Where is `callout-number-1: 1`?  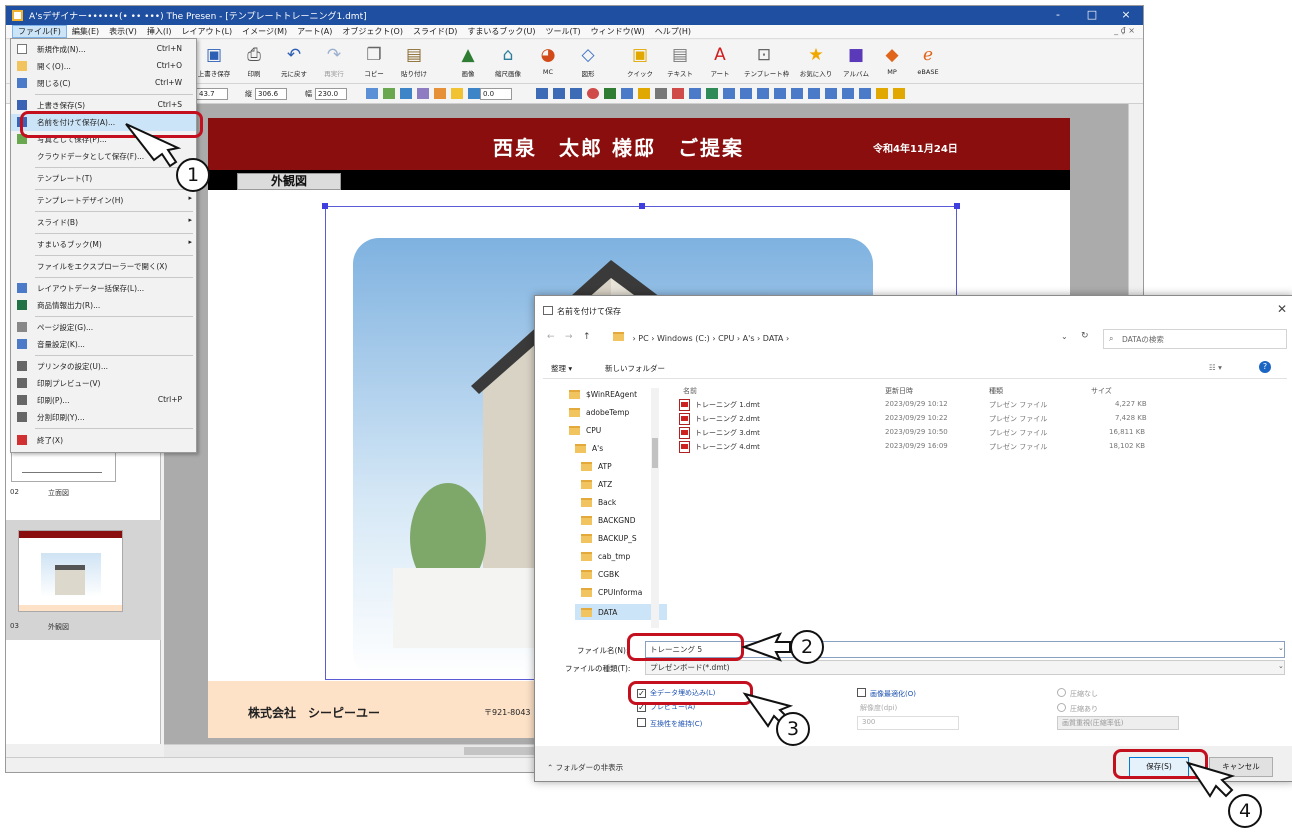
callout-number-1: 1 is located at coordinates (193, 175).